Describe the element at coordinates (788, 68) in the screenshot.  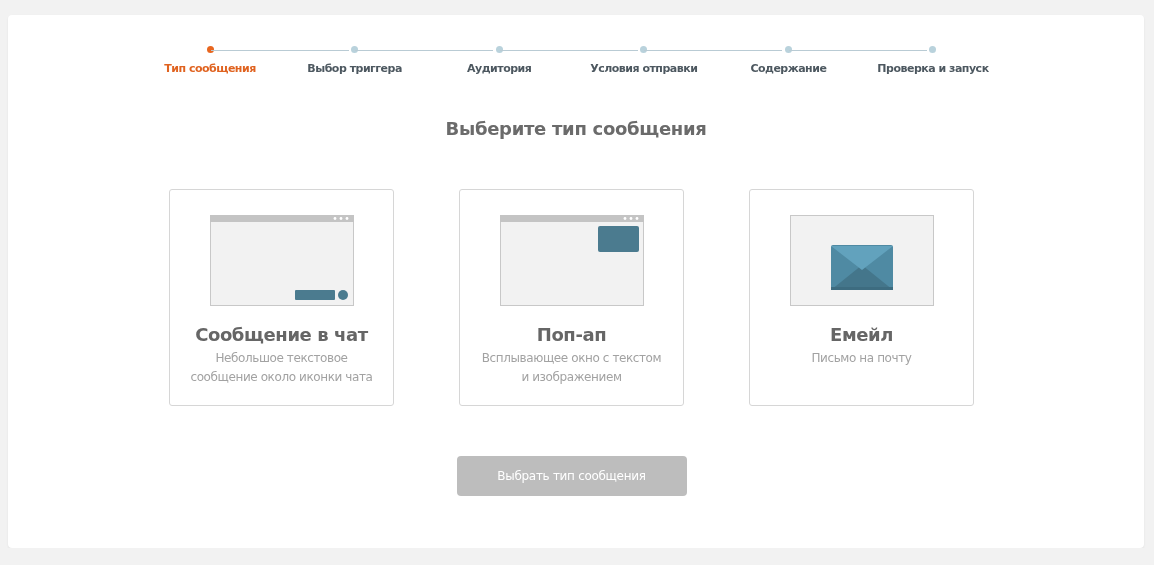
I see `step-tab: Содержание` at that location.